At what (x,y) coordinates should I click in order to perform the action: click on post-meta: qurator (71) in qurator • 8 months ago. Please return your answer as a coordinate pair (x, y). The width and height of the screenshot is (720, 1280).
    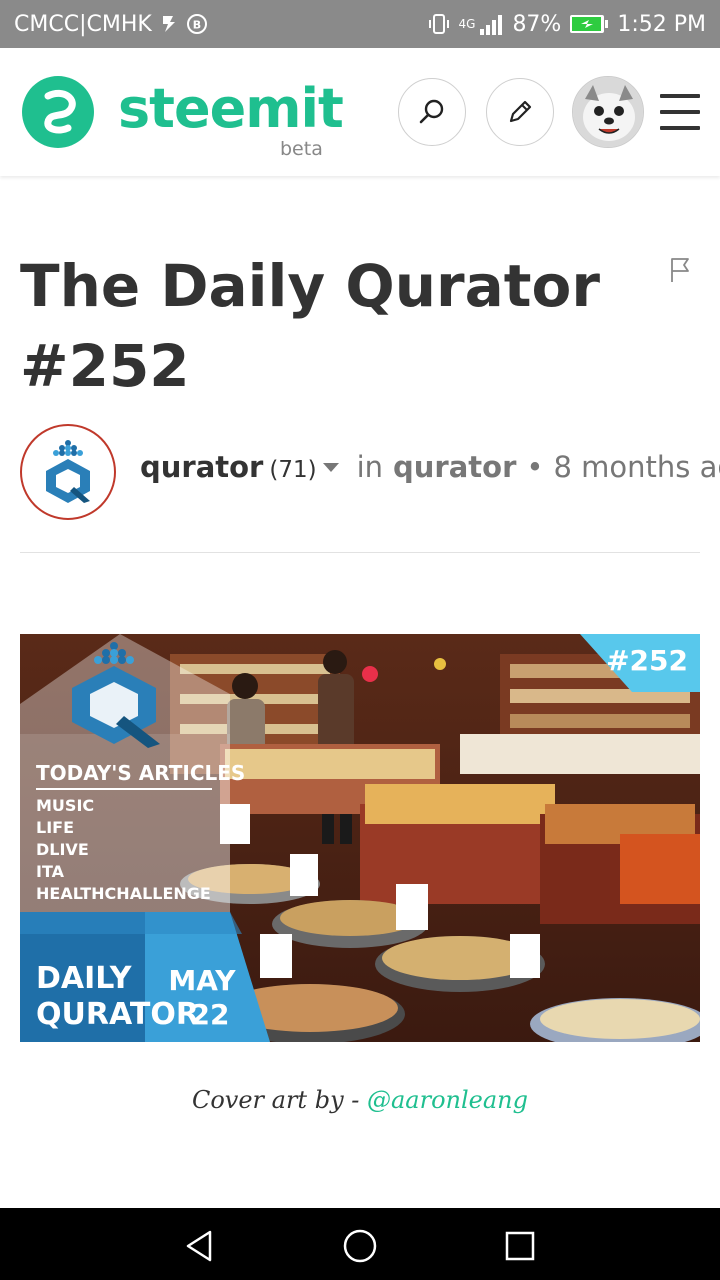
    Looking at the image, I should click on (430, 467).